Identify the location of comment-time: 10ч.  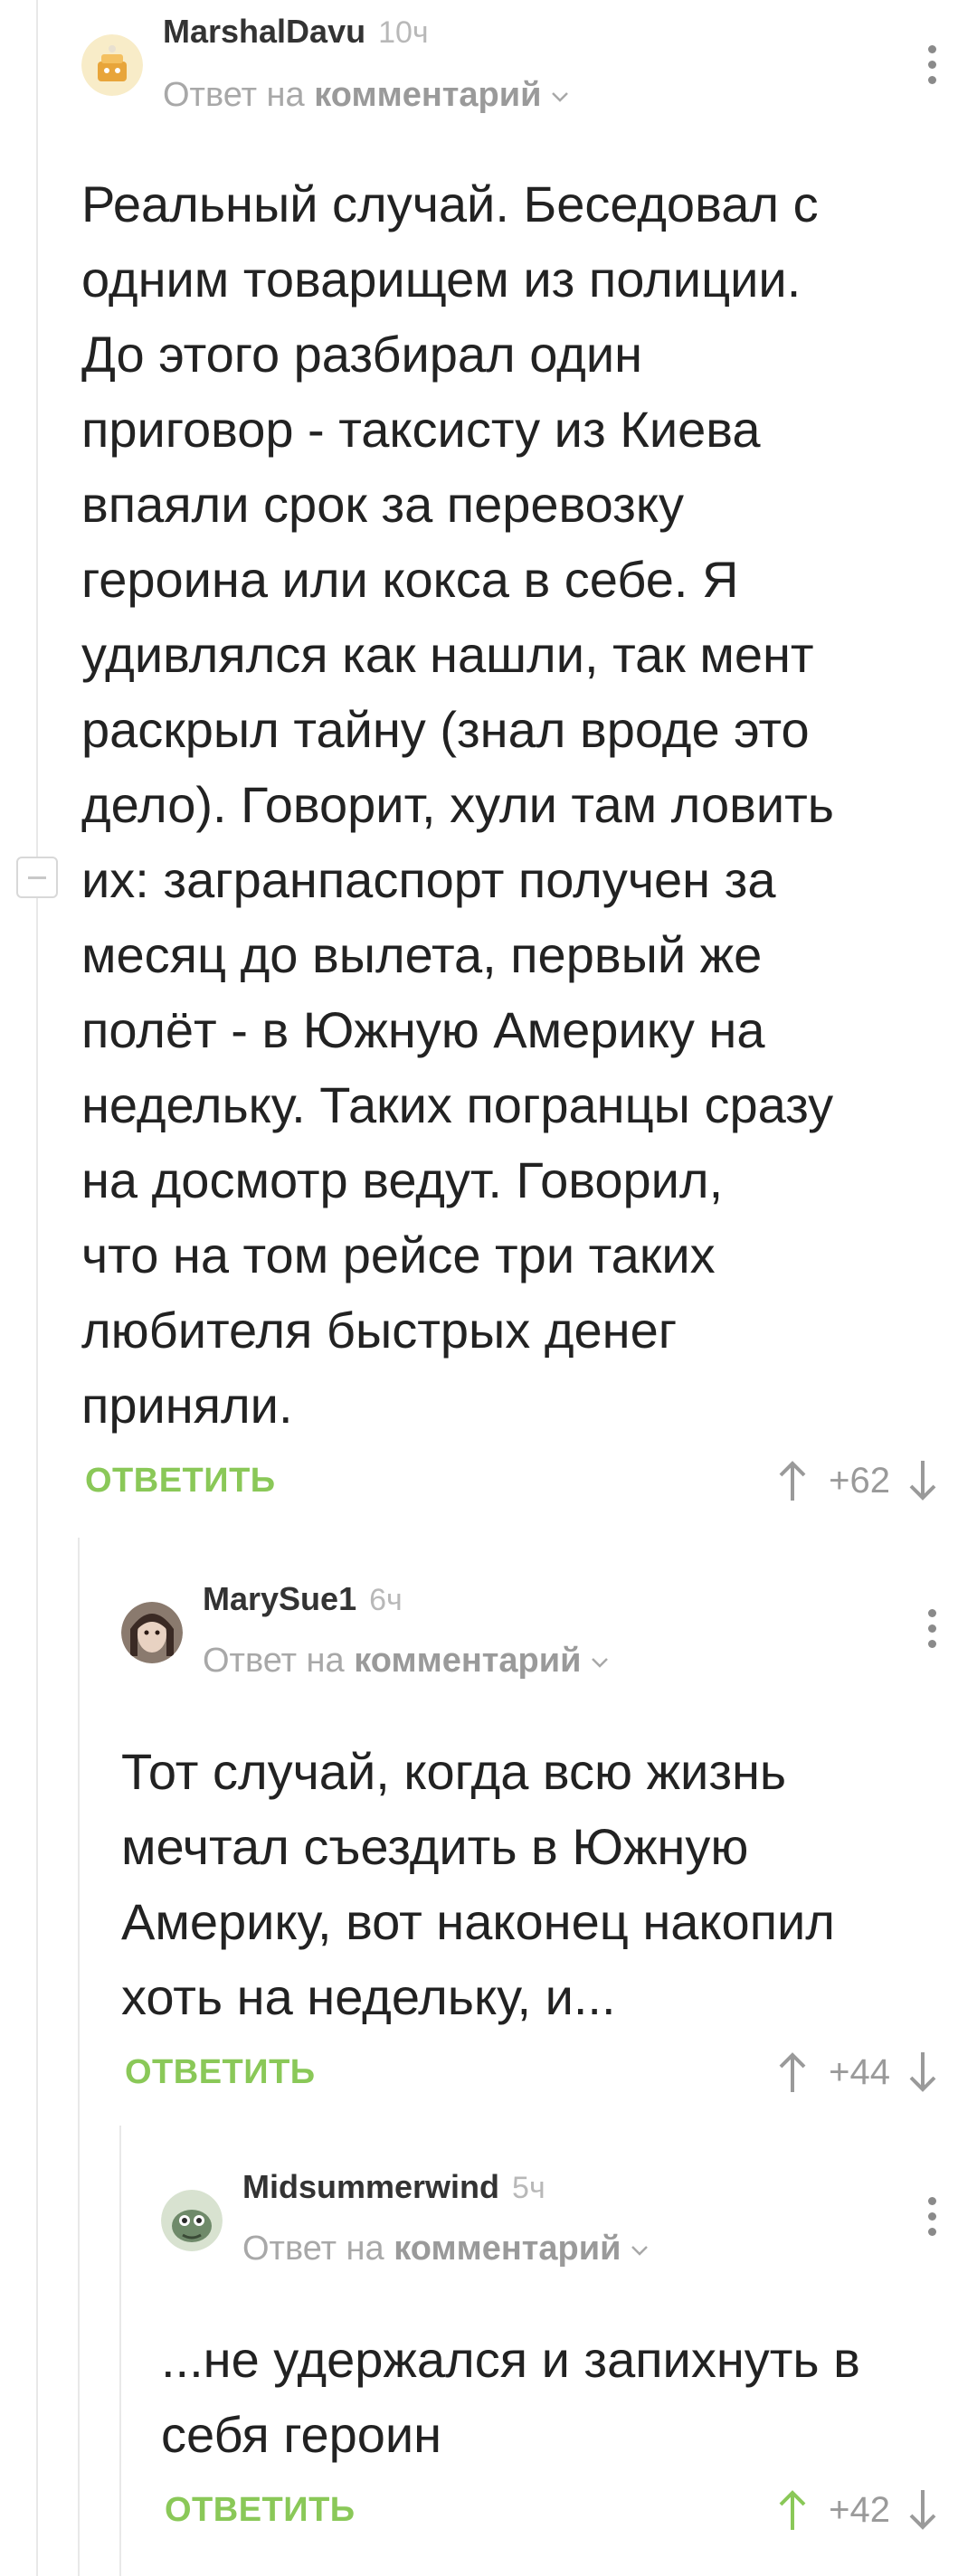
(403, 32).